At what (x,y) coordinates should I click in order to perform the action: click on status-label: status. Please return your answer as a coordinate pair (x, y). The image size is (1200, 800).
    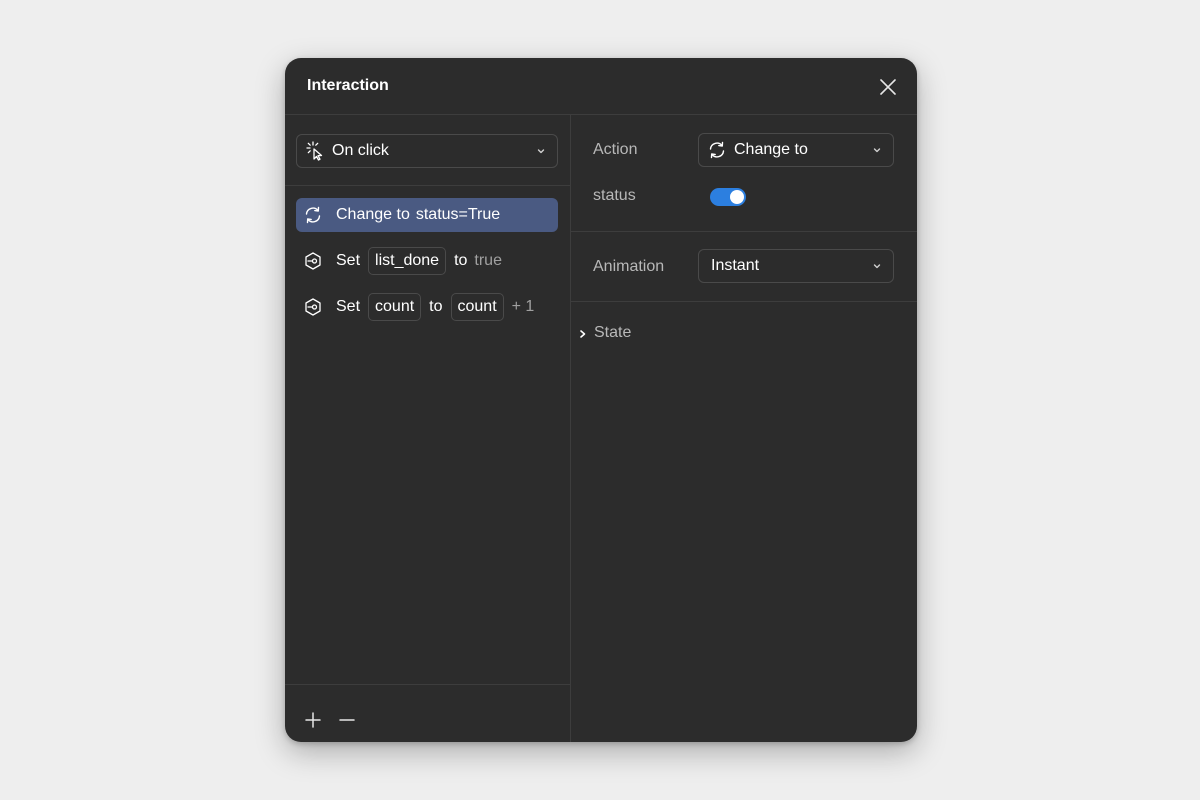
    Looking at the image, I should click on (614, 195).